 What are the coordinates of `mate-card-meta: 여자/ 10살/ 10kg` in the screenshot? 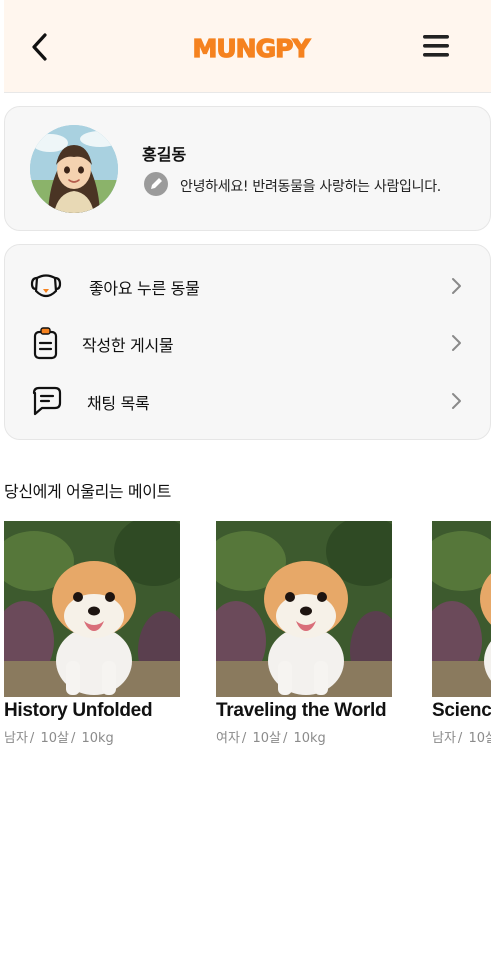 It's located at (272, 736).